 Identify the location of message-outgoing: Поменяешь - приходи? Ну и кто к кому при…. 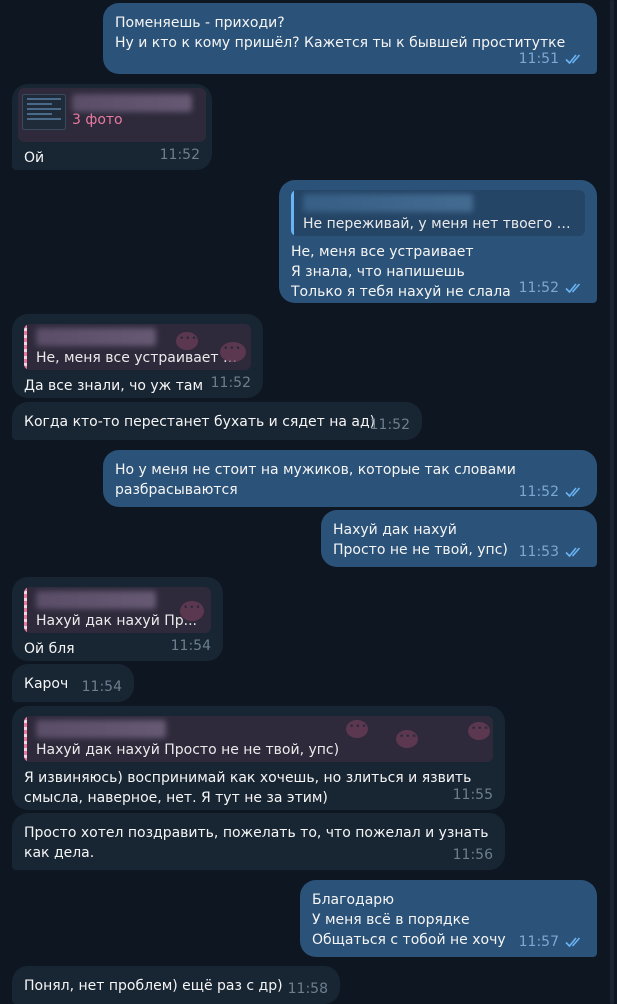
(350, 38).